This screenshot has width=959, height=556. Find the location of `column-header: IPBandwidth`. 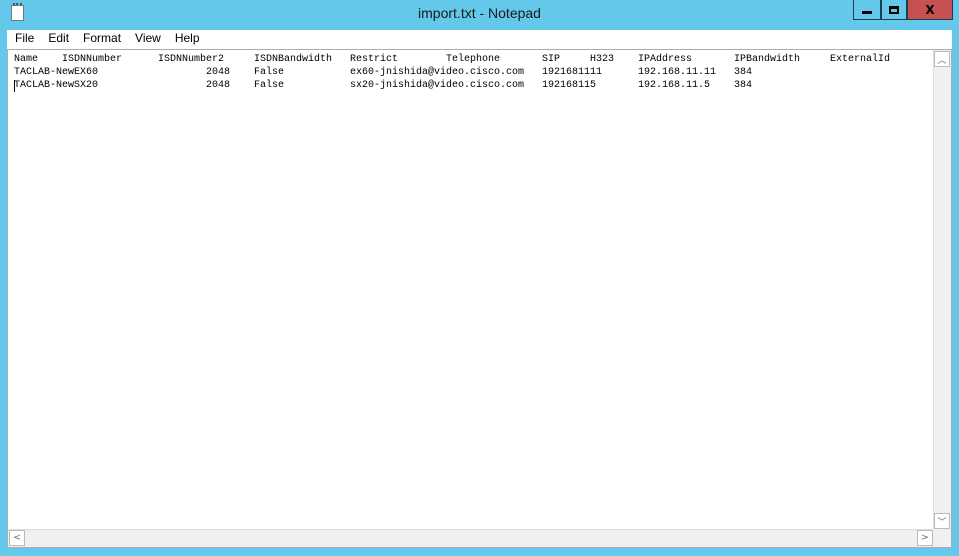

column-header: IPBandwidth is located at coordinates (767, 59).